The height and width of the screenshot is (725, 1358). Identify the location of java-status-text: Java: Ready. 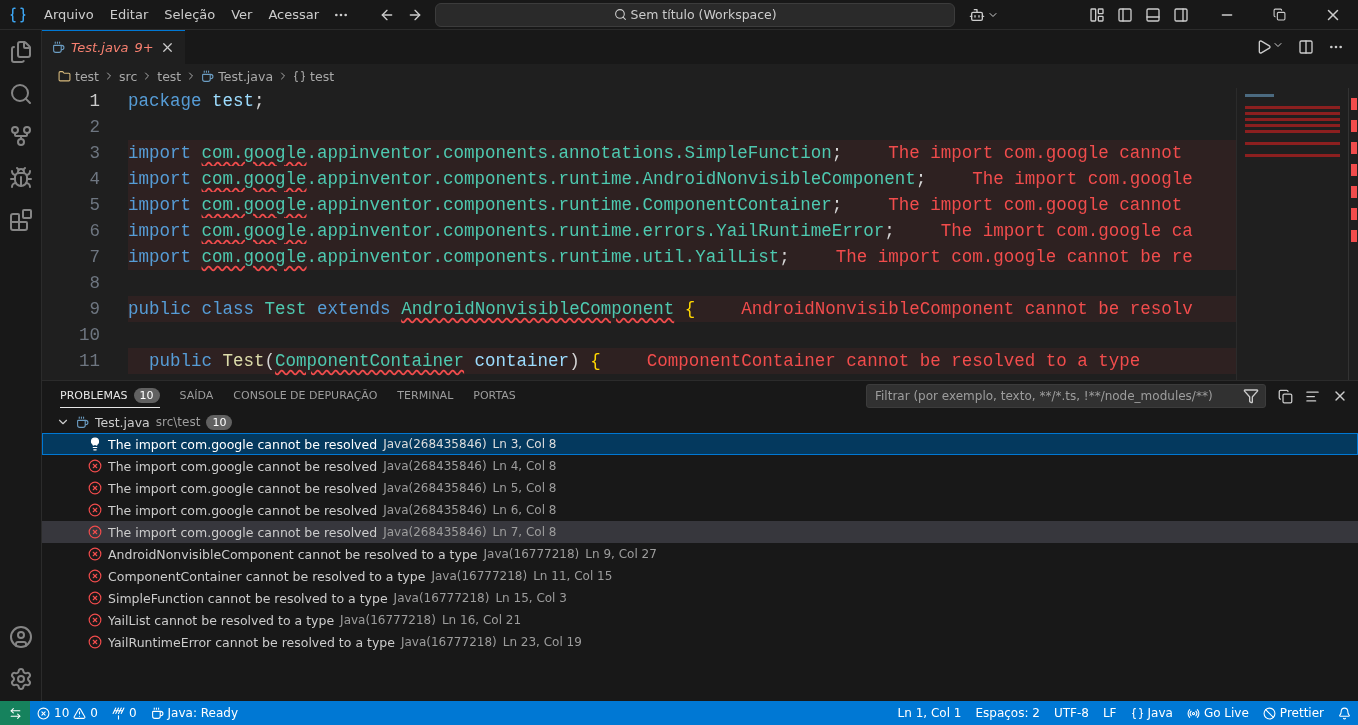
(203, 713).